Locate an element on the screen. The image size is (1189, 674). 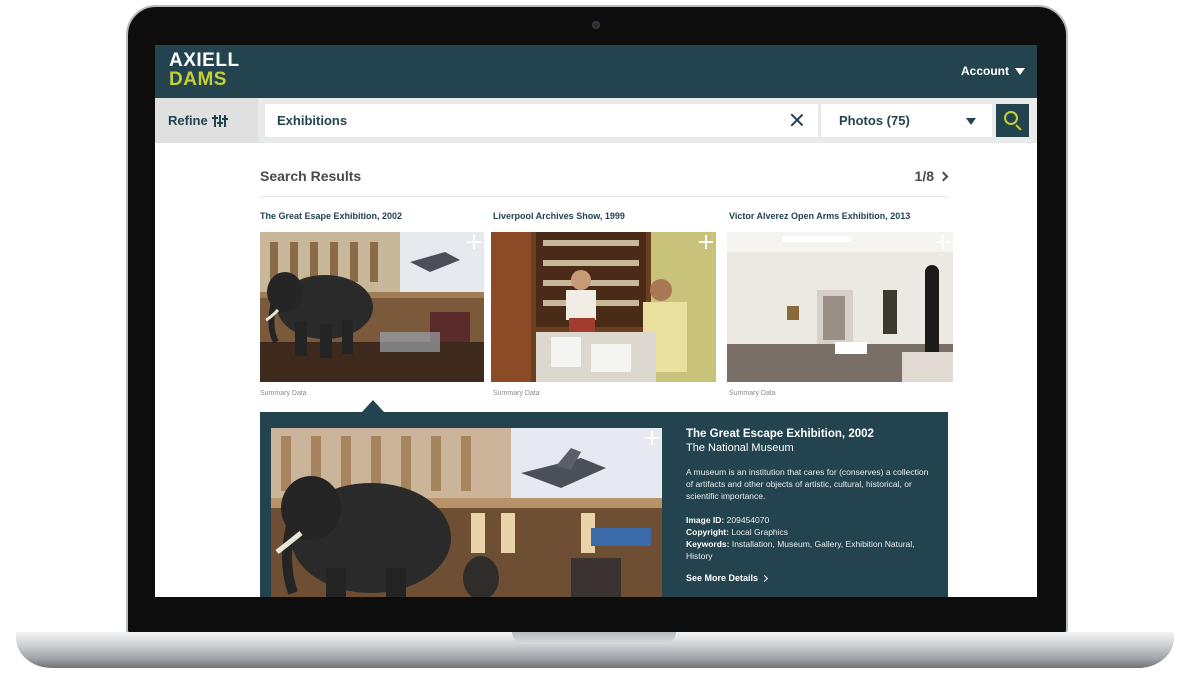
account-label: Account is located at coordinates (985, 71).